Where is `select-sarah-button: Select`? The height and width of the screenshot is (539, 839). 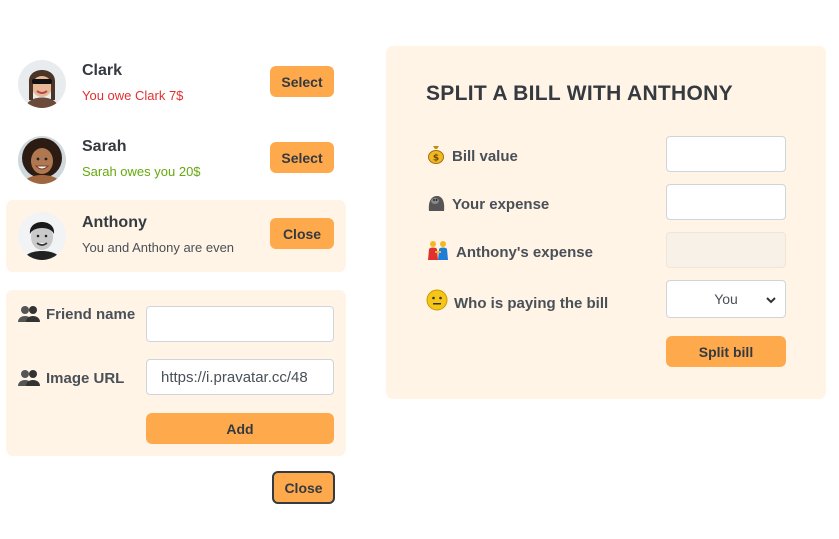
select-sarah-button: Select is located at coordinates (302, 157).